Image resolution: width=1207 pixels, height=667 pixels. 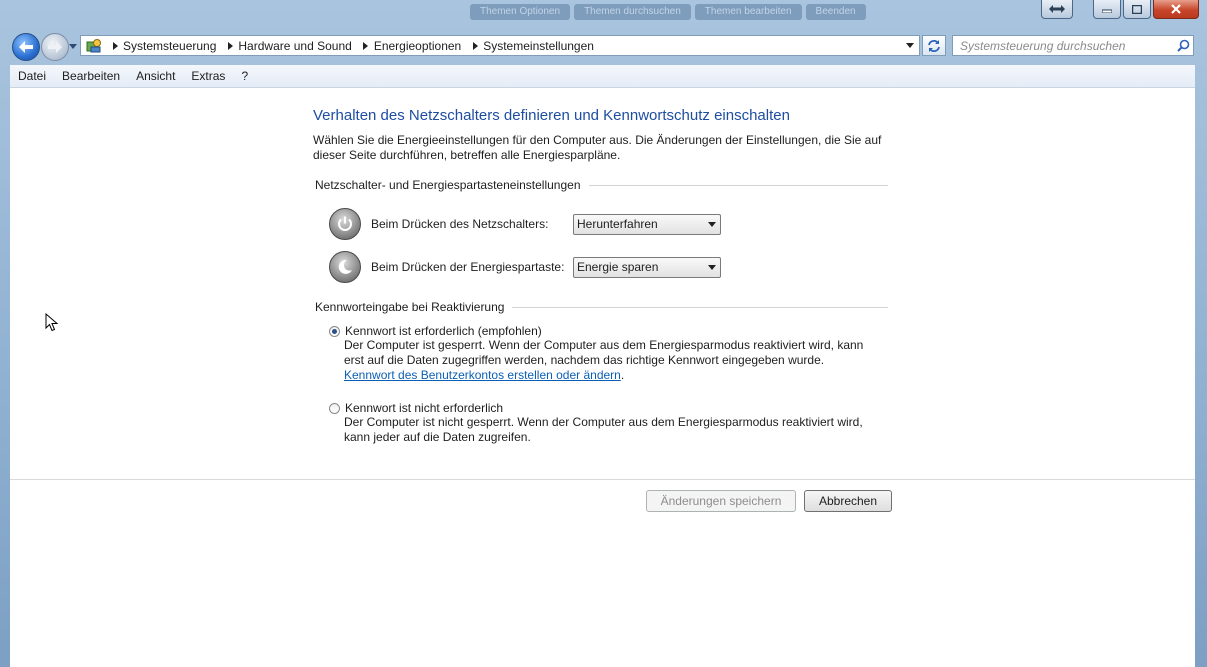 What do you see at coordinates (91, 76) in the screenshot?
I see `menu-bearbeiten: Bearbeiten` at bounding box center [91, 76].